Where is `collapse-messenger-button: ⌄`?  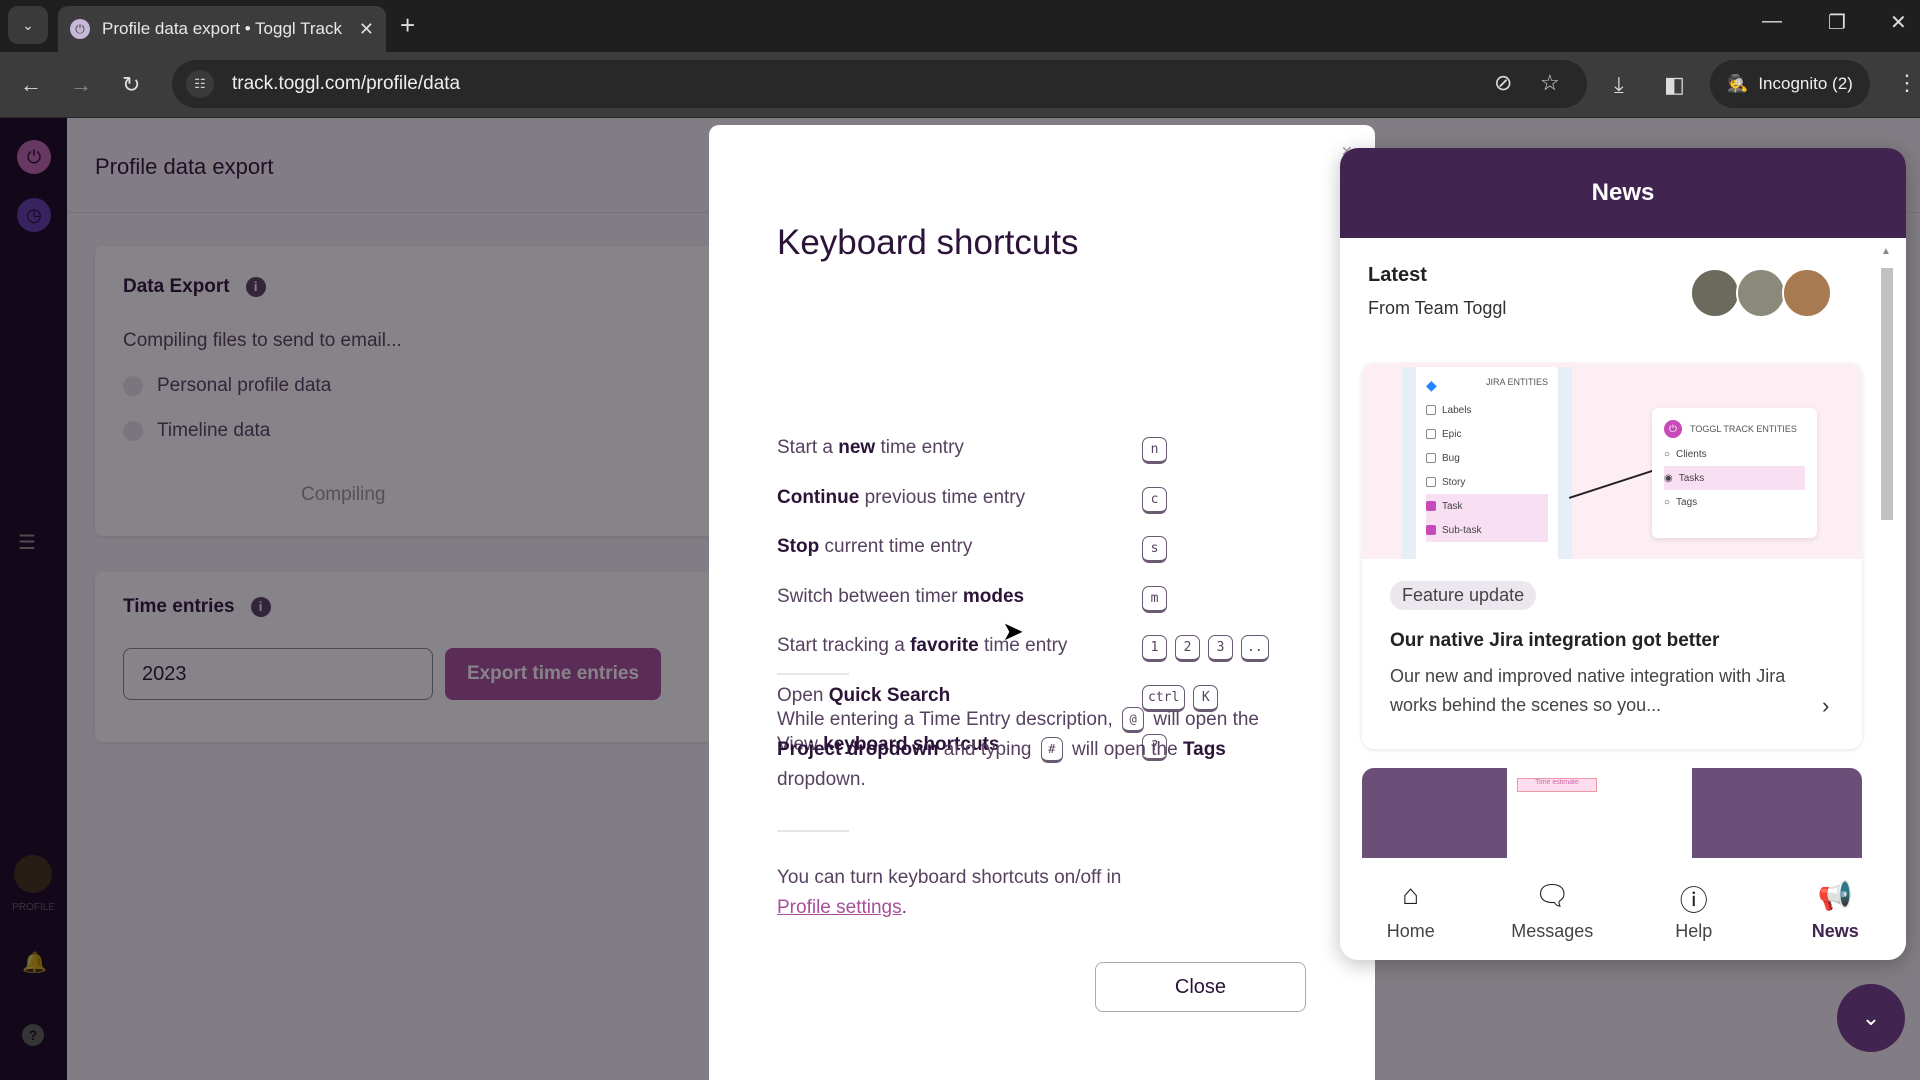
collapse-messenger-button: ⌄ is located at coordinates (1871, 1018).